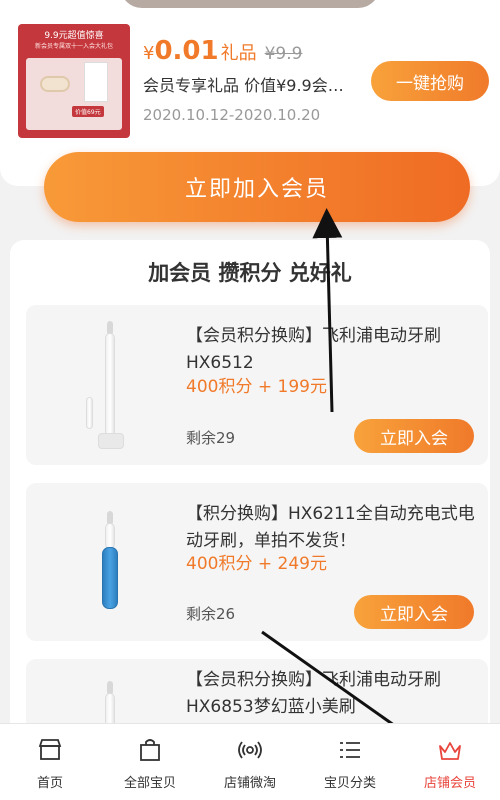 The height and width of the screenshot is (800, 500). Describe the element at coordinates (232, 115) in the screenshot. I see `gift-date-range: 2020.10.12-2020.10.20` at that location.